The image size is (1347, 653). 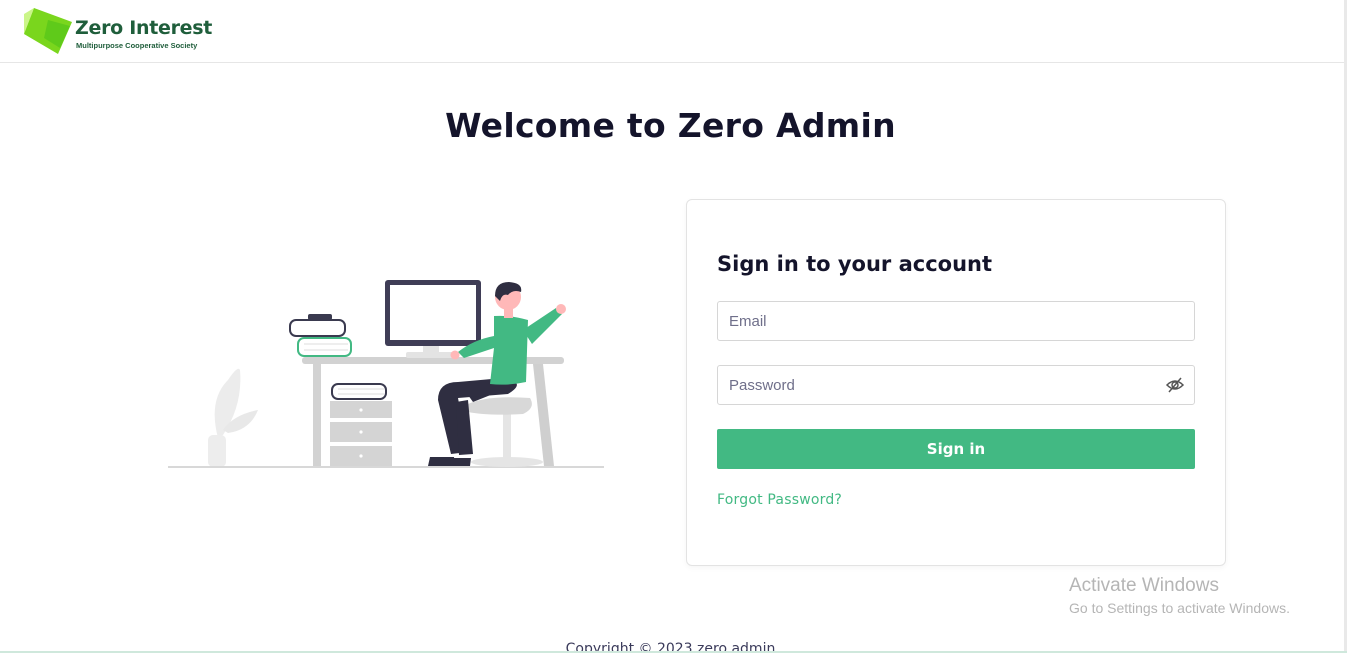 I want to click on eye-off-icon, so click(x=1175, y=385).